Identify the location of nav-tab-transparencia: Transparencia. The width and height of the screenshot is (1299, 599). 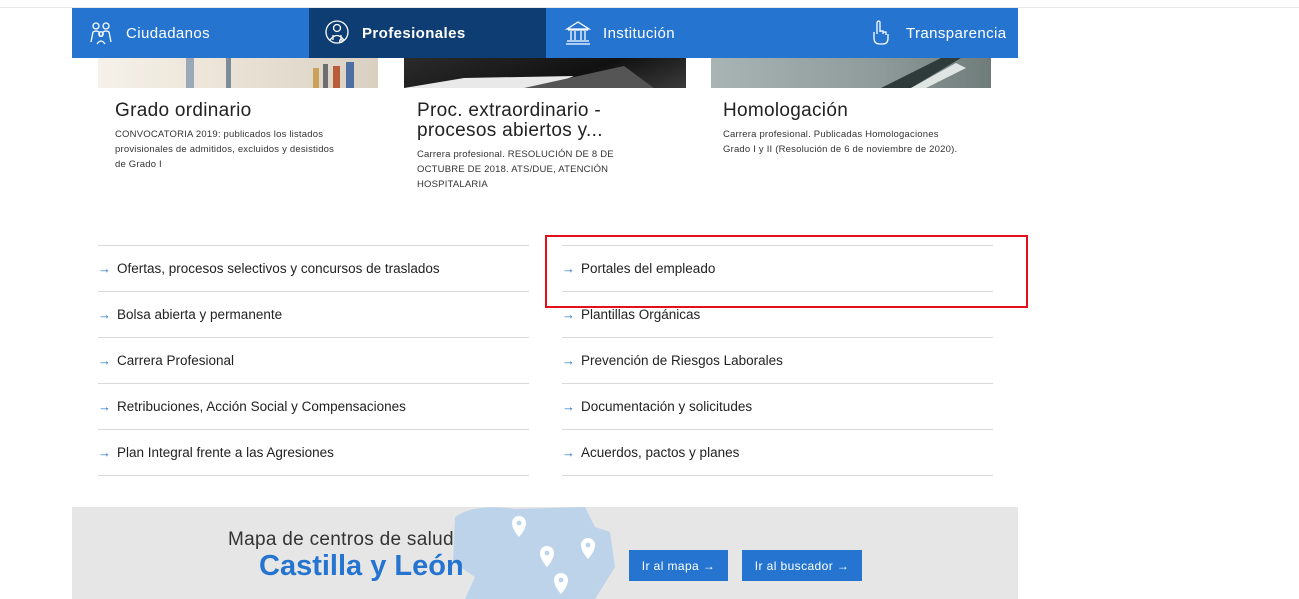
(900, 33).